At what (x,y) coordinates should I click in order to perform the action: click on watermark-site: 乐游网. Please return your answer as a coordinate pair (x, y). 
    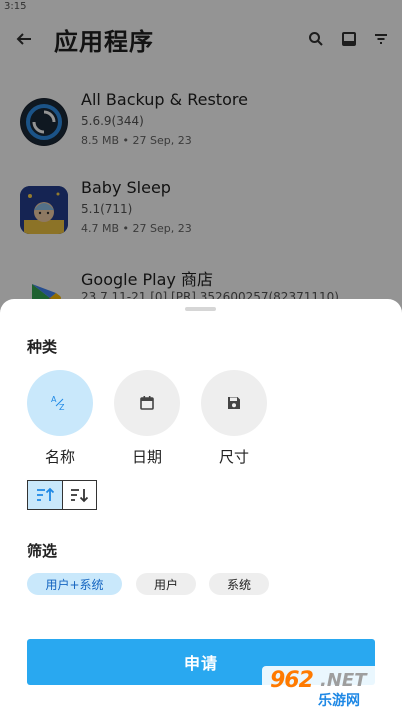
    Looking at the image, I should click on (339, 701).